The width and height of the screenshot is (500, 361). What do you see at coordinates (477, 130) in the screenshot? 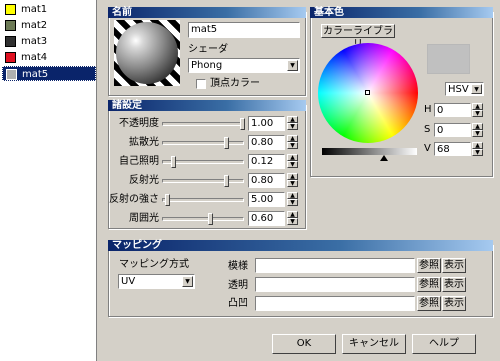
I see `s-spinner: ▲ ▼` at bounding box center [477, 130].